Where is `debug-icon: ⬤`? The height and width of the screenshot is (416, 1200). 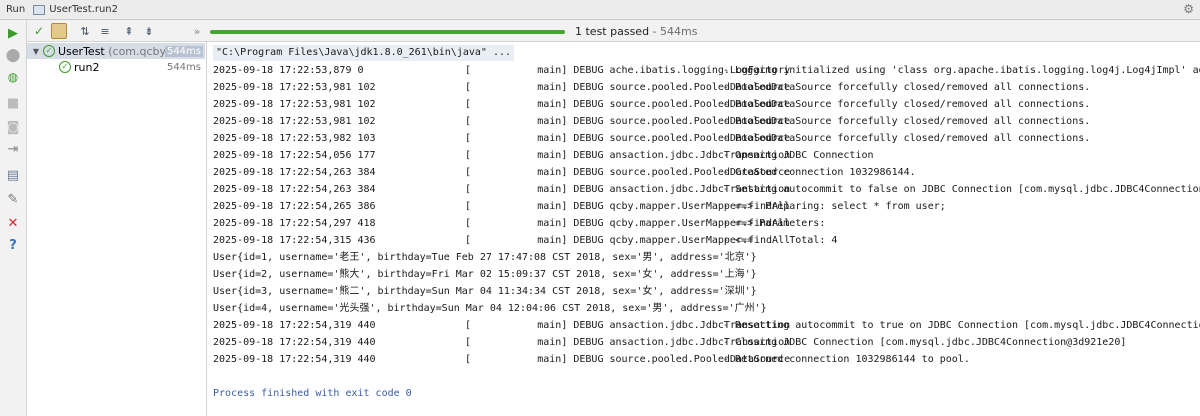
debug-icon: ⬤ is located at coordinates (13, 55).